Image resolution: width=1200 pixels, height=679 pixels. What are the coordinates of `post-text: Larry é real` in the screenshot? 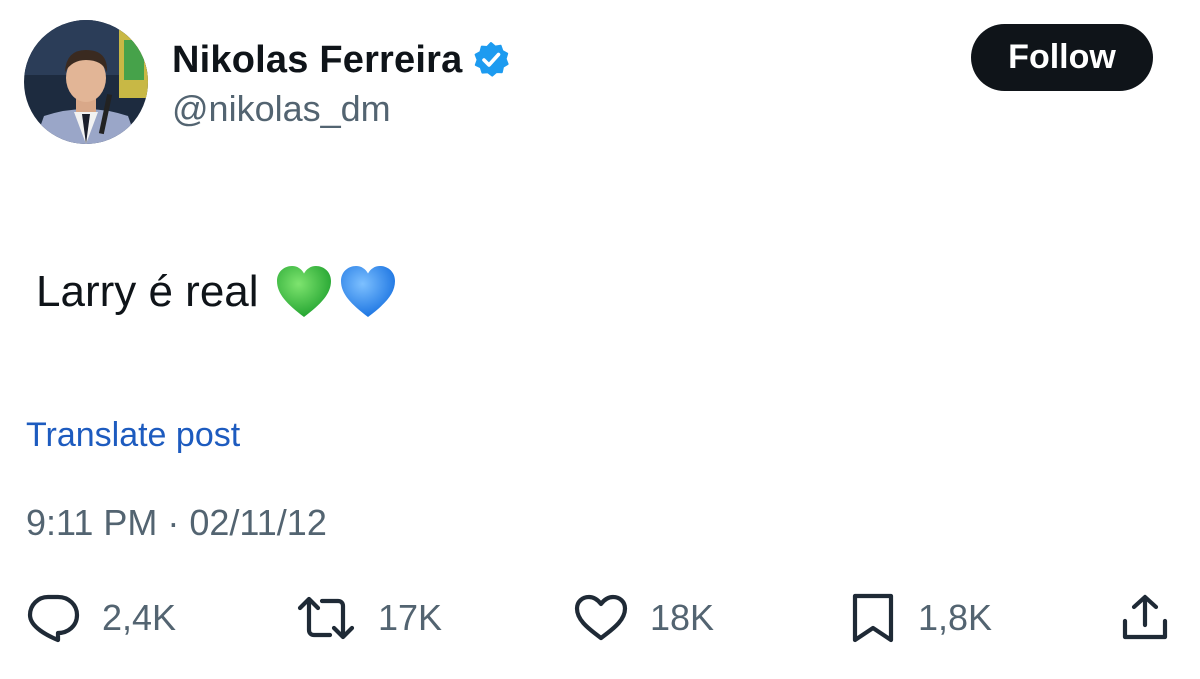 It's located at (147, 291).